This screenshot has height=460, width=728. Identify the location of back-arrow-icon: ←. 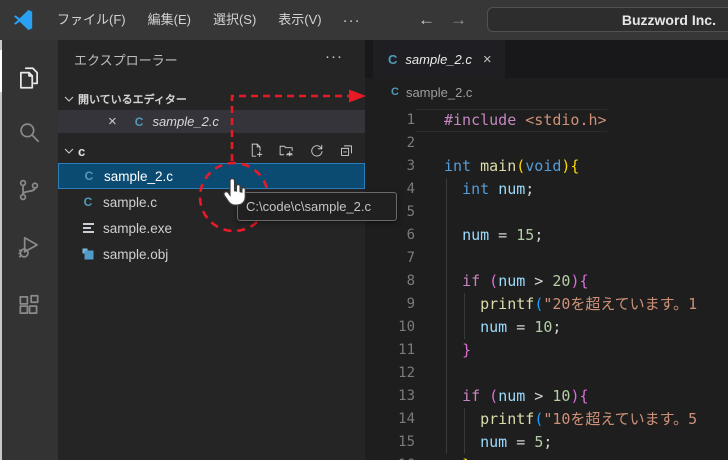
(426, 20).